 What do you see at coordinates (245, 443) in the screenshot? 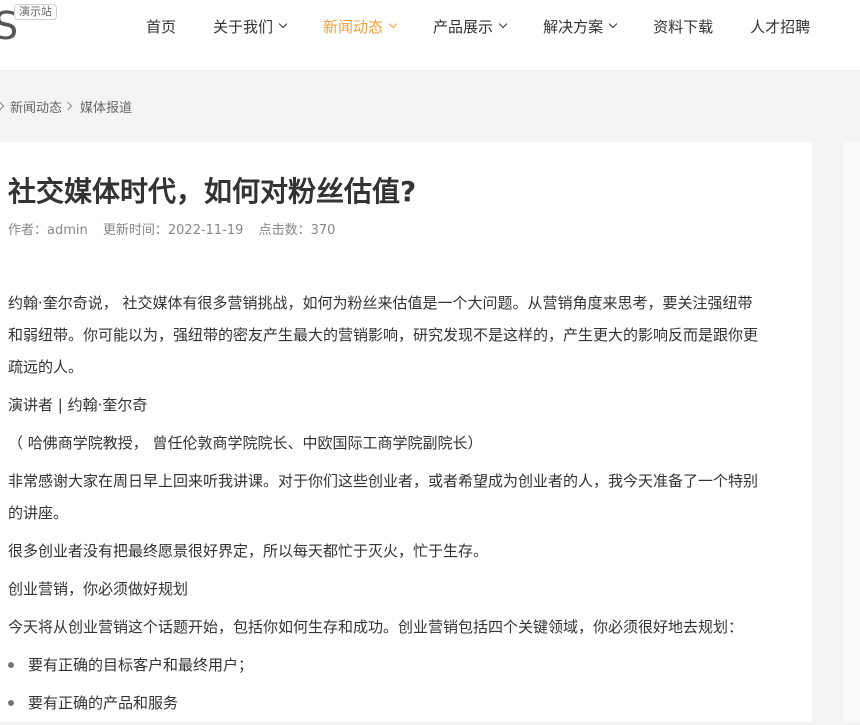
I see `article-paragraph: （ 哈佛商学院教授， 曾任伦敦商学院院长、中欧国际工商学院副院长）` at bounding box center [245, 443].